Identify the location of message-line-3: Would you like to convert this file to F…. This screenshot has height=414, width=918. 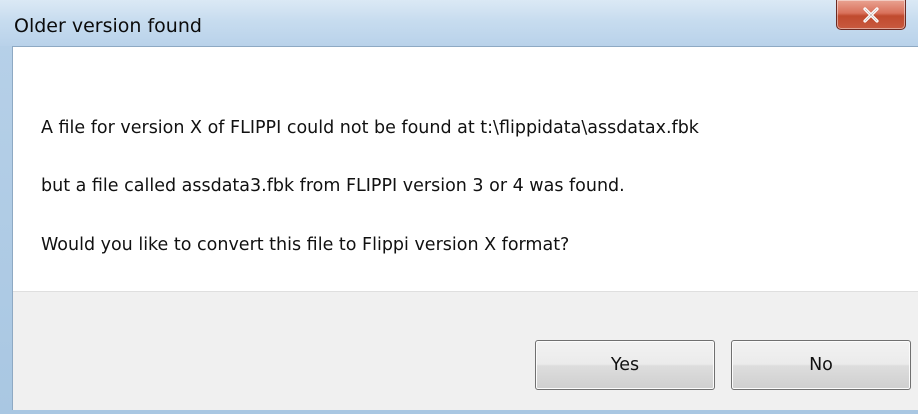
(305, 245).